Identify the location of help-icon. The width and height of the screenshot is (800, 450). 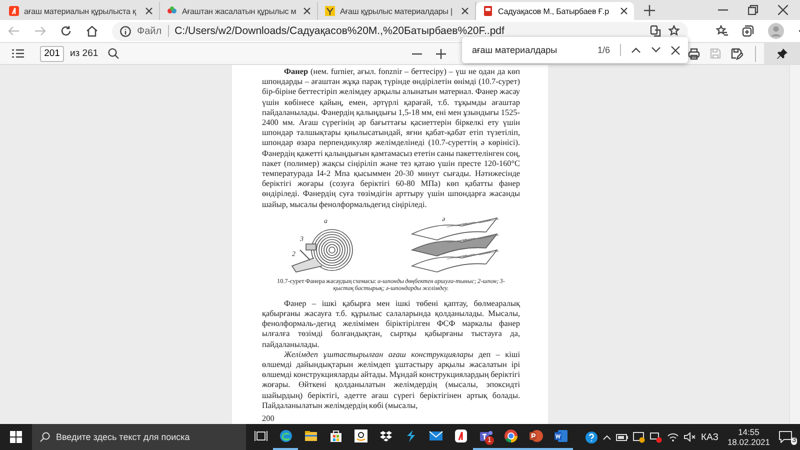
(591, 437).